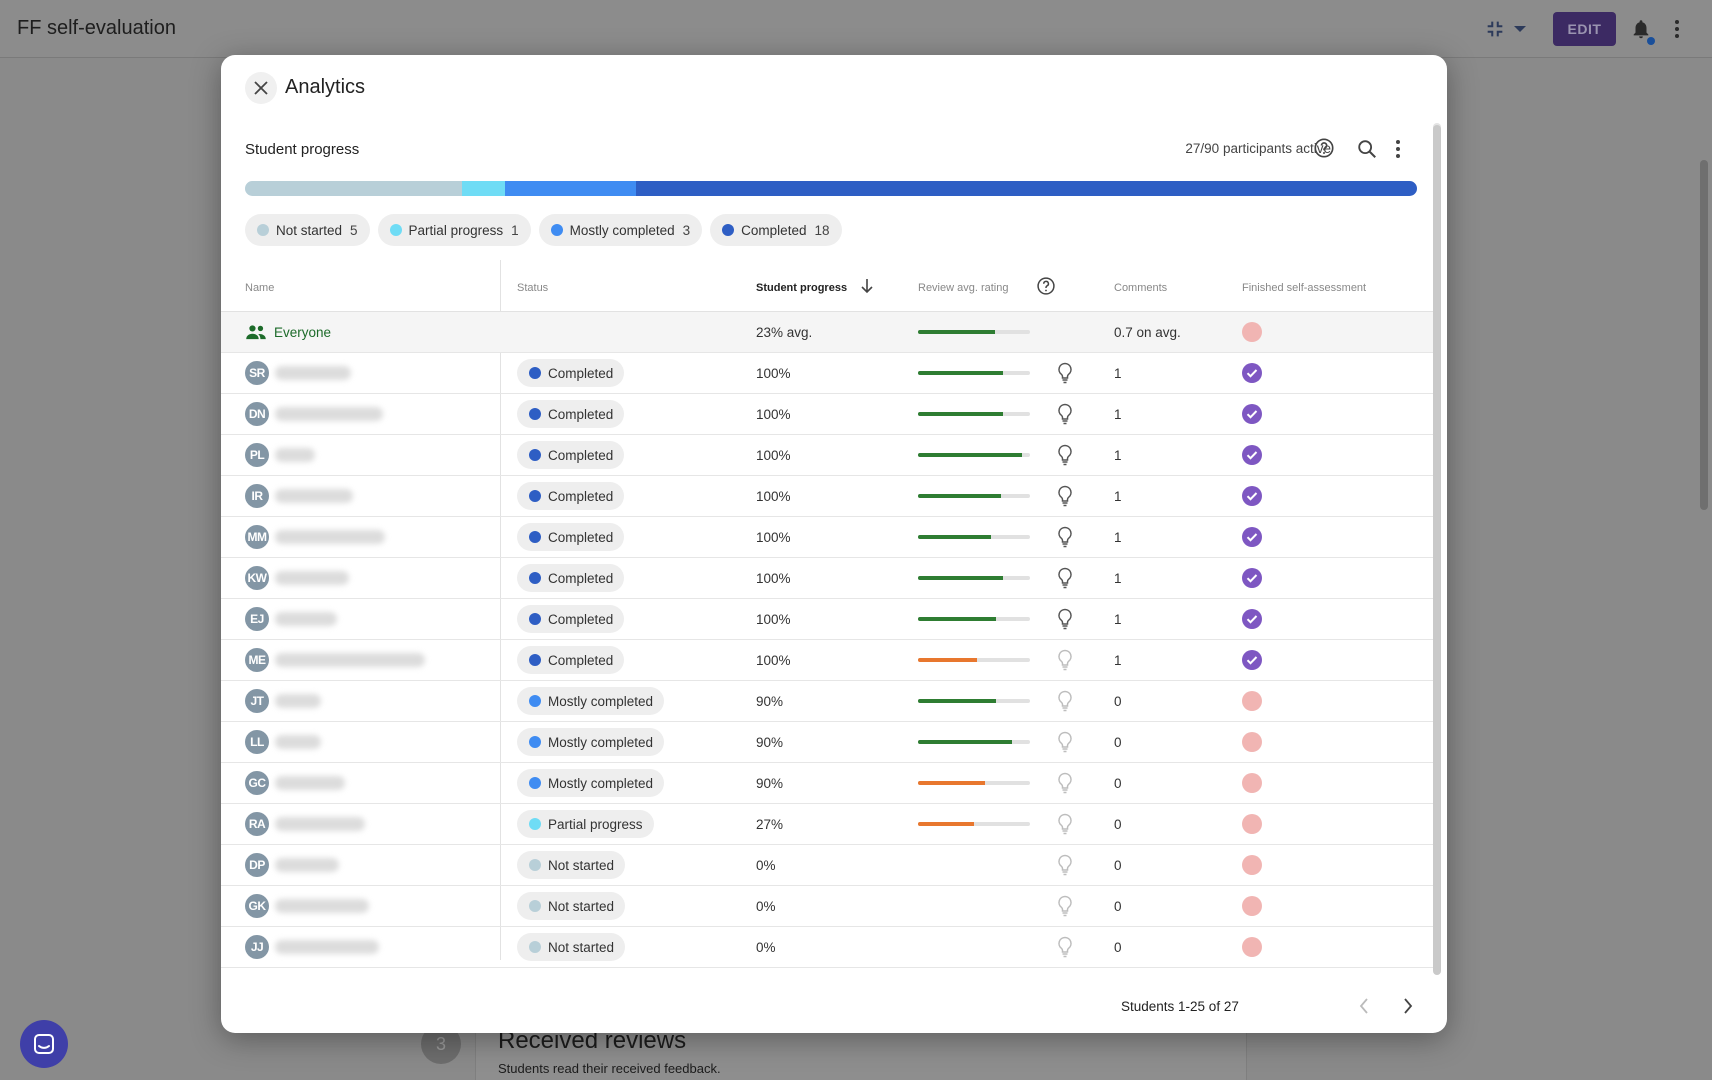 Image resolution: width=1712 pixels, height=1080 pixels. What do you see at coordinates (801, 288) in the screenshot?
I see `column-header-progress: Student progress` at bounding box center [801, 288].